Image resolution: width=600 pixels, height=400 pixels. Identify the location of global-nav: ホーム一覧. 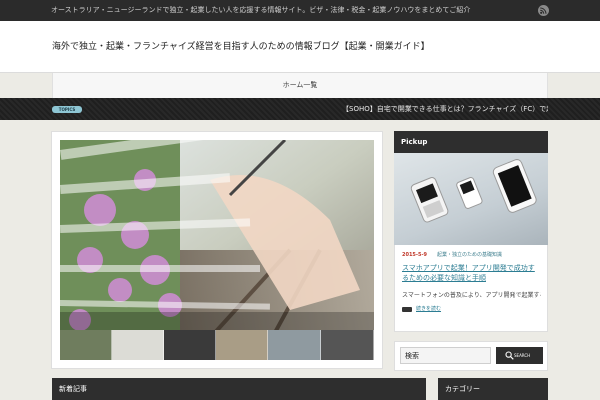
(300, 85).